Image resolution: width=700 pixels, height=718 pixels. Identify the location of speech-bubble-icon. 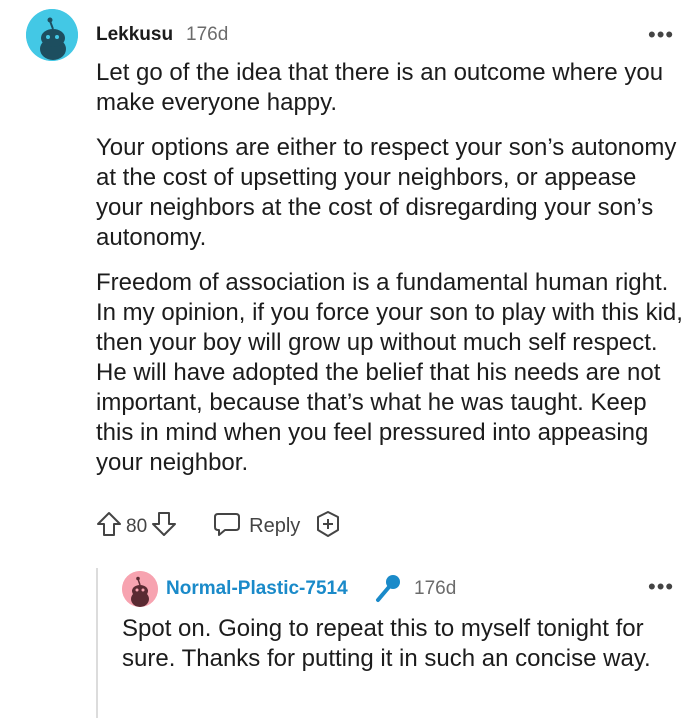
(227, 526).